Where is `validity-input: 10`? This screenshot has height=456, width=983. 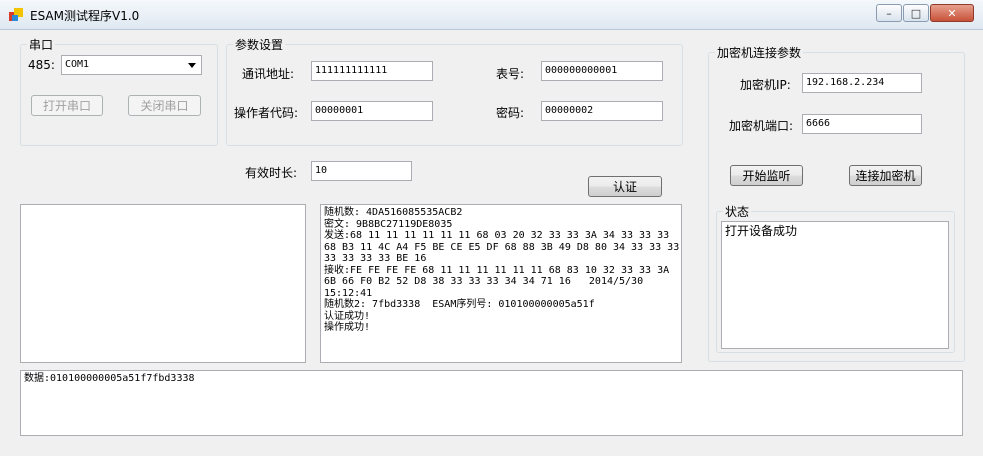 validity-input: 10 is located at coordinates (361, 171).